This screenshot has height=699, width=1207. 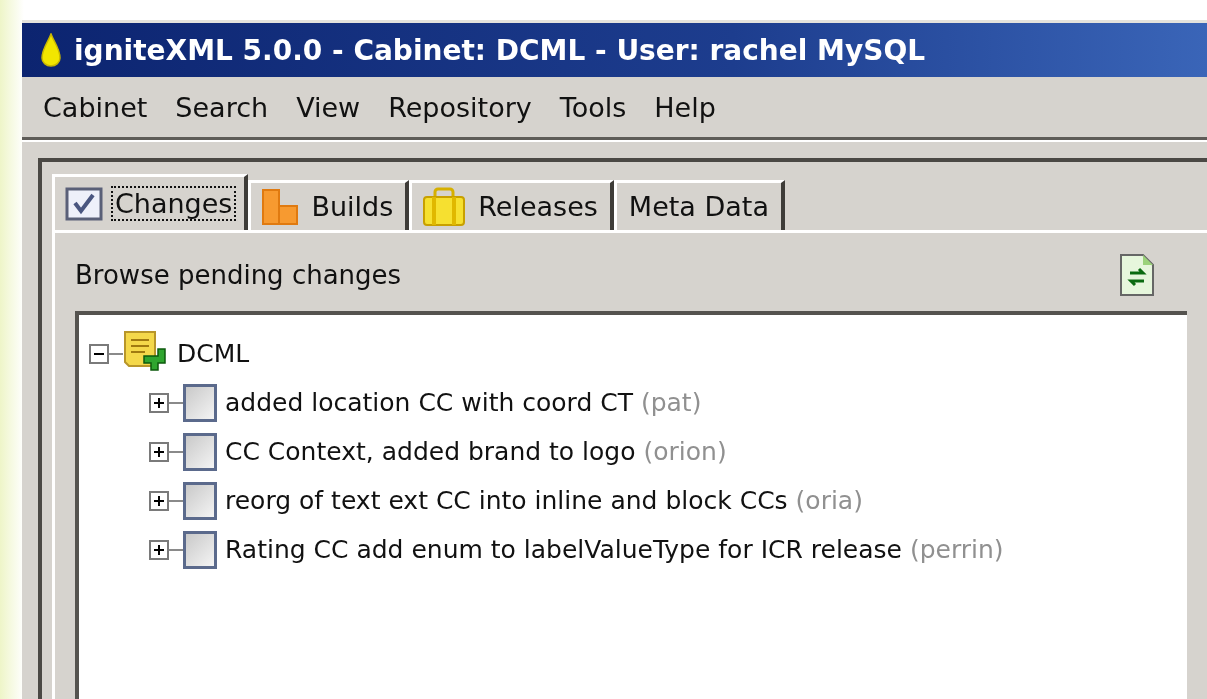 I want to click on tab: Builds, so click(x=329, y=205).